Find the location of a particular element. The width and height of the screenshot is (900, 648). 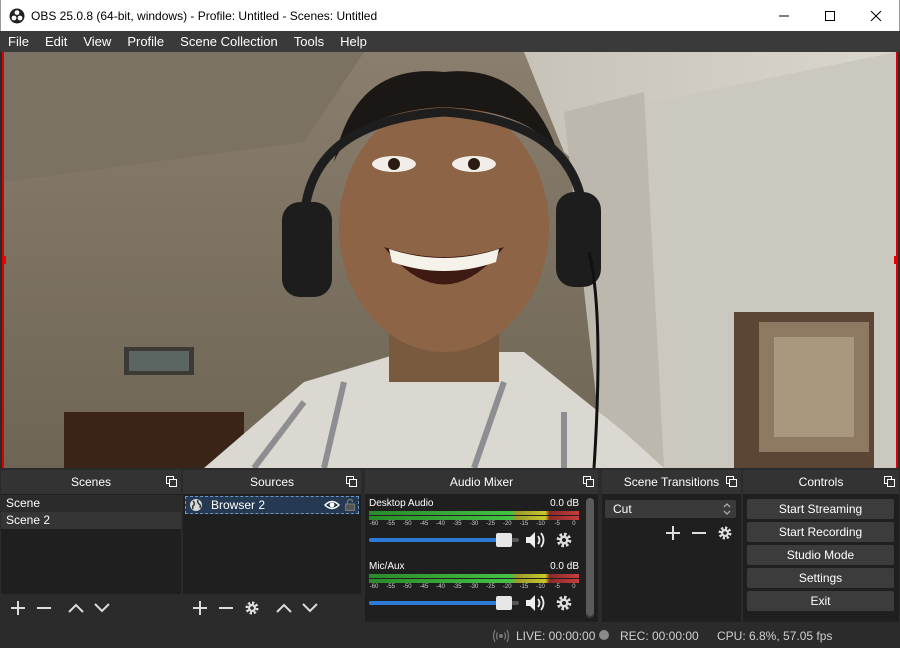

add-source-button is located at coordinates (200, 608).